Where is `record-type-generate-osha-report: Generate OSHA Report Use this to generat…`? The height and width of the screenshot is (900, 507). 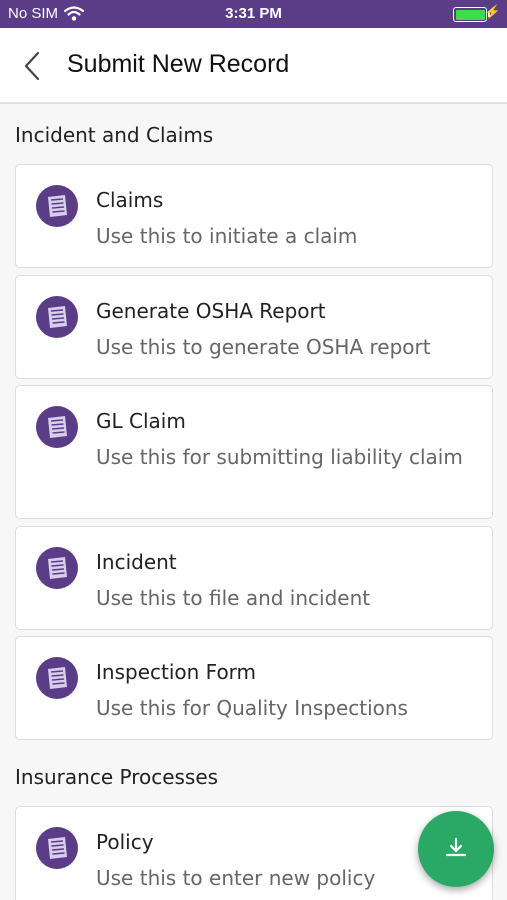 record-type-generate-osha-report: Generate OSHA Report Use this to generat… is located at coordinates (254, 327).